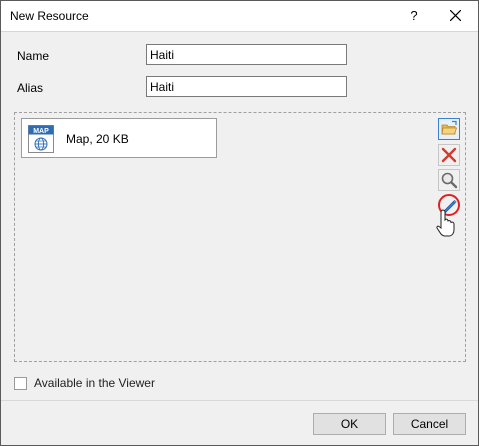 The width and height of the screenshot is (479, 446). I want to click on close-icon, so click(455, 15).